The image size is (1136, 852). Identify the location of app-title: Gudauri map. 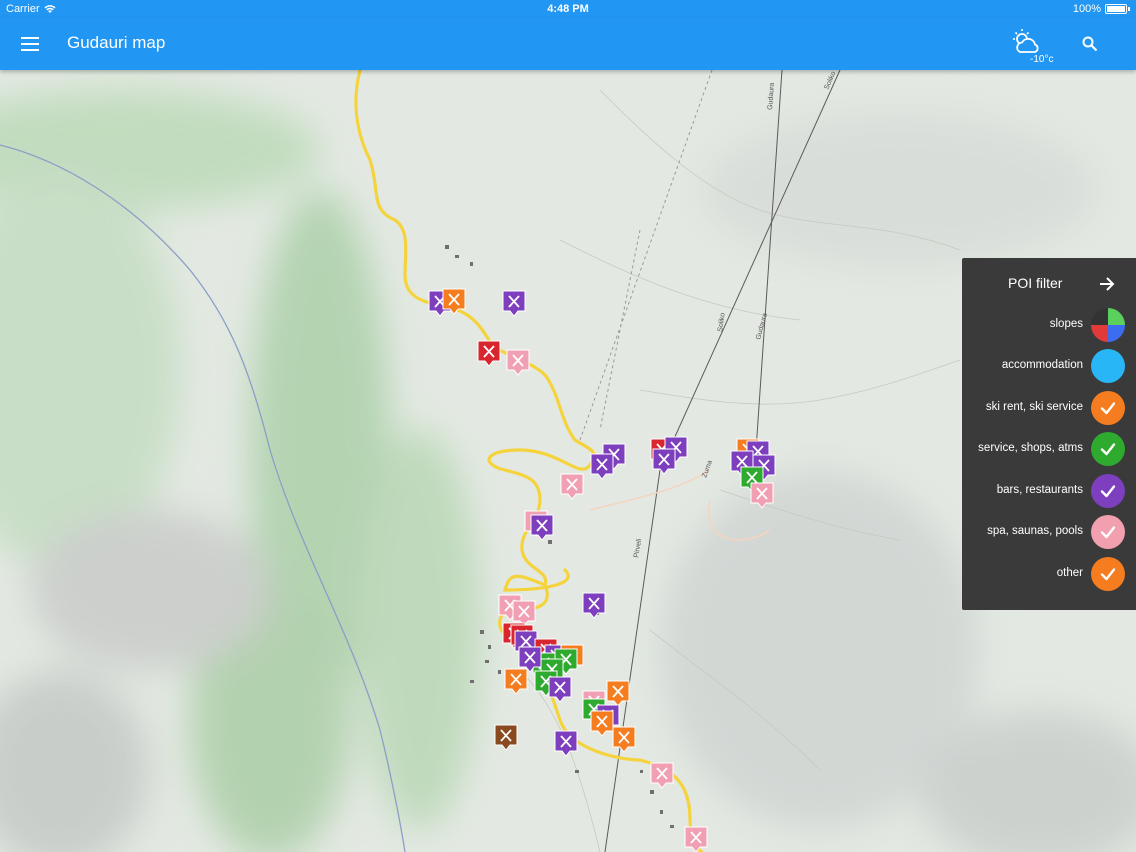
(116, 42).